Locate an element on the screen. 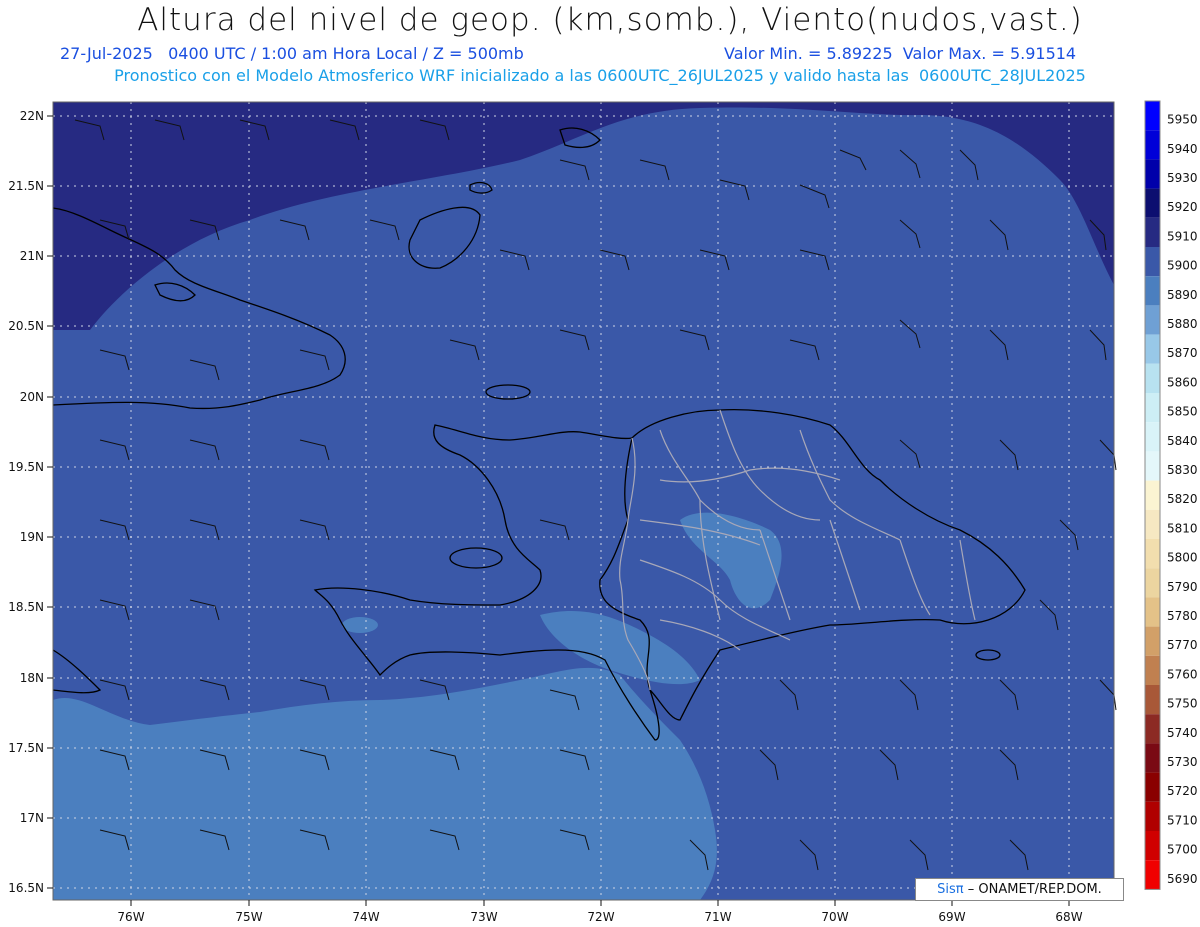 Image resolution: width=1200 pixels, height=927 pixels. lat-label: 20.5N is located at coordinates (26, 326).